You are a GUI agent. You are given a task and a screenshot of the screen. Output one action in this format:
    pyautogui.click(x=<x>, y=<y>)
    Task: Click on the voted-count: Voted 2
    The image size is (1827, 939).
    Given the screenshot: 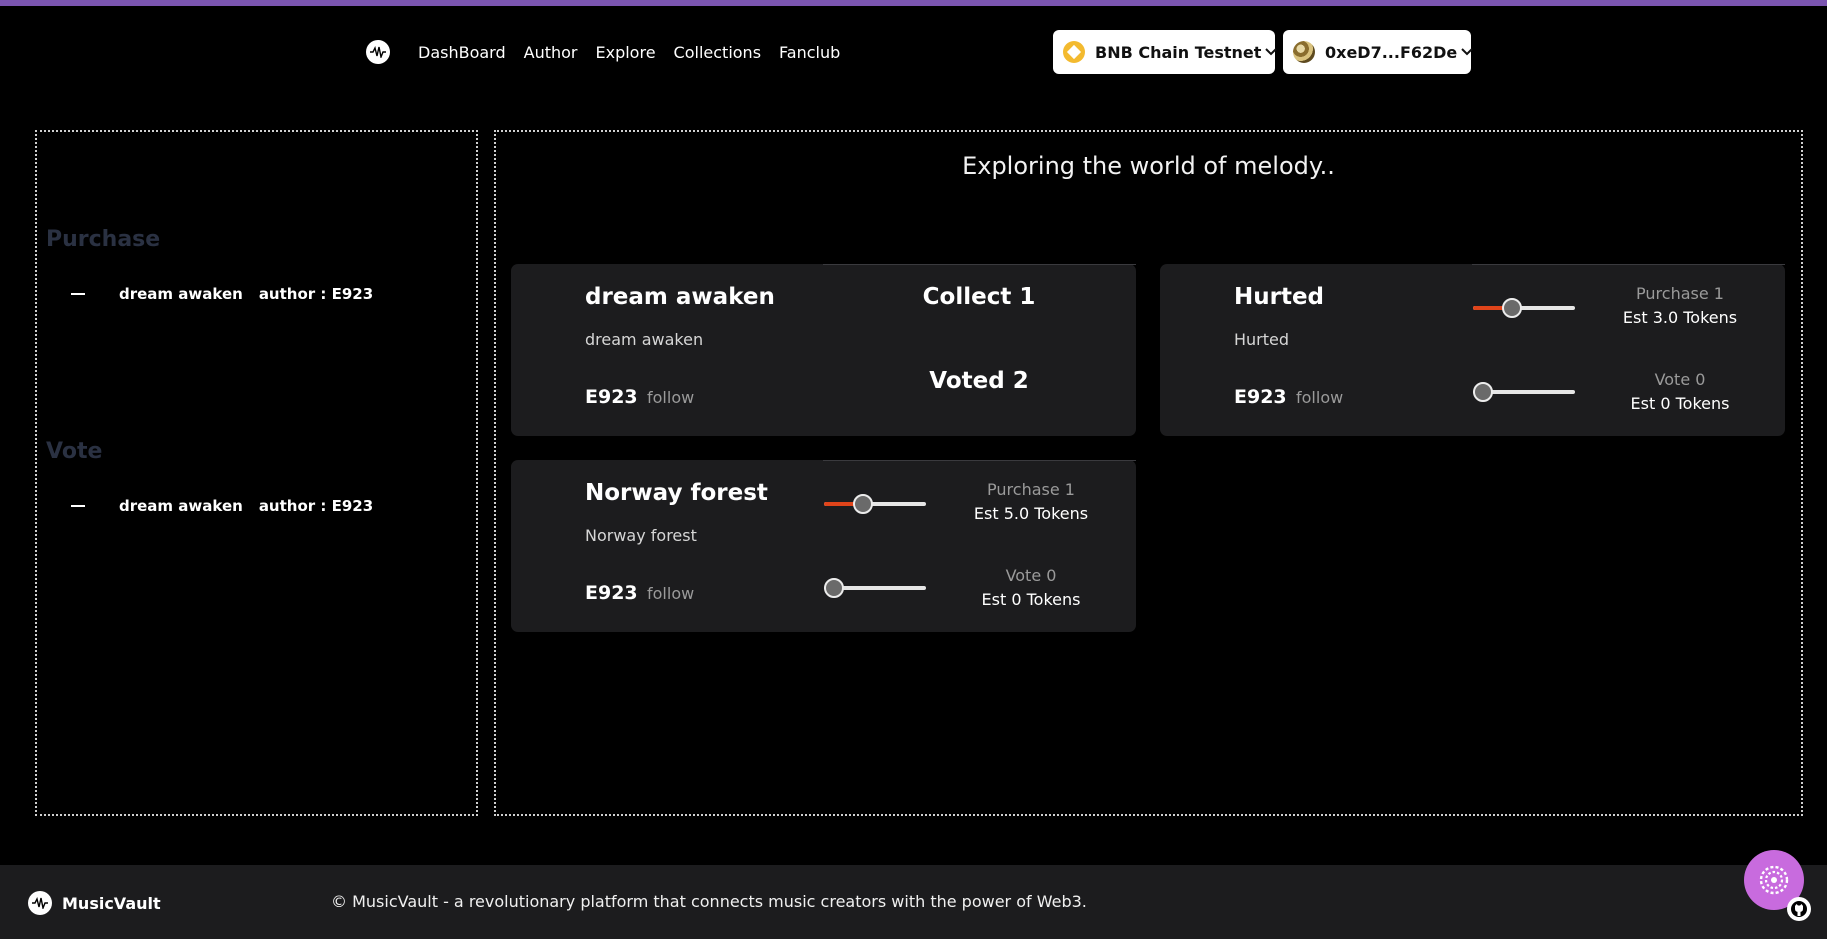 What is the action you would take?
    pyautogui.click(x=979, y=381)
    